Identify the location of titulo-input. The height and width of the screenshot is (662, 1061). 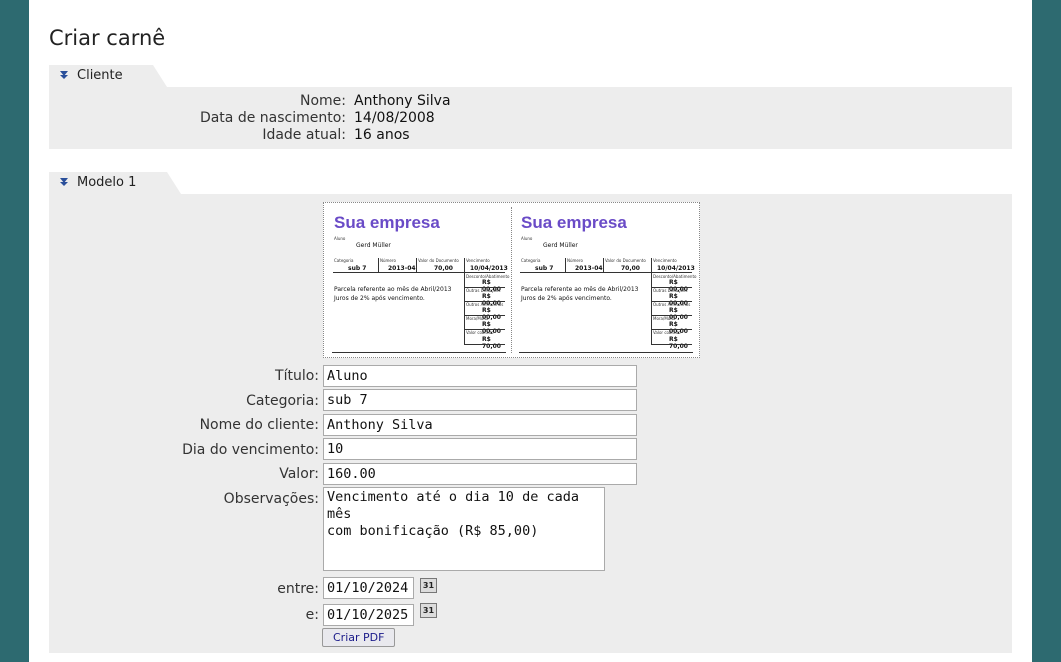
(480, 376).